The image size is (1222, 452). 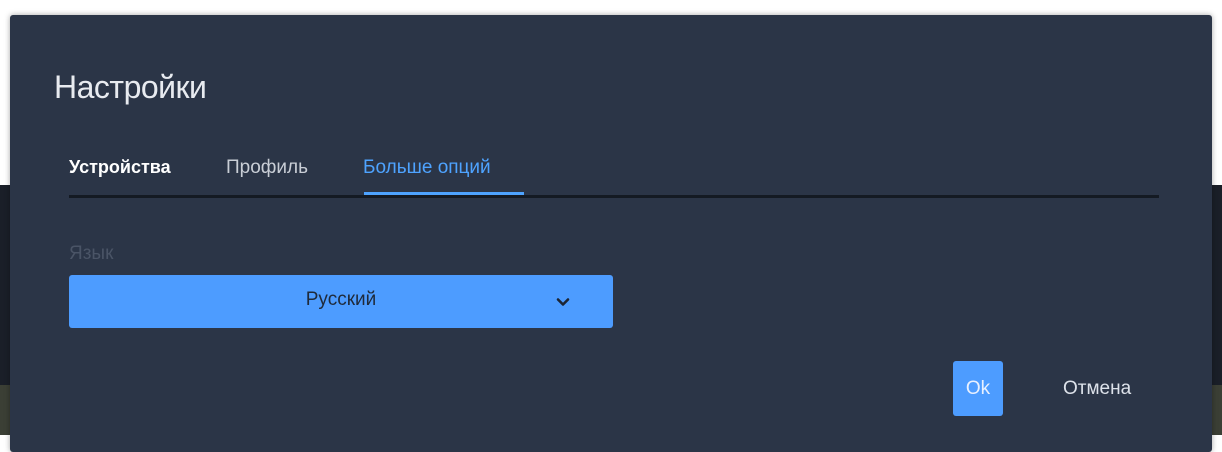 What do you see at coordinates (1097, 388) in the screenshot?
I see `cancel-button: Отмена` at bounding box center [1097, 388].